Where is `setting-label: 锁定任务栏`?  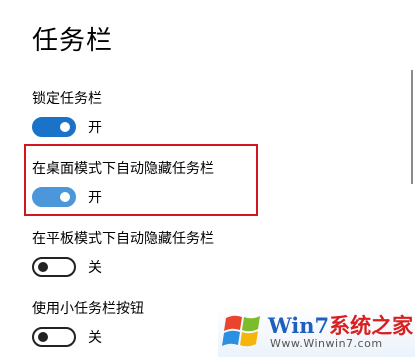 setting-label: 锁定任务栏 is located at coordinates (67, 99).